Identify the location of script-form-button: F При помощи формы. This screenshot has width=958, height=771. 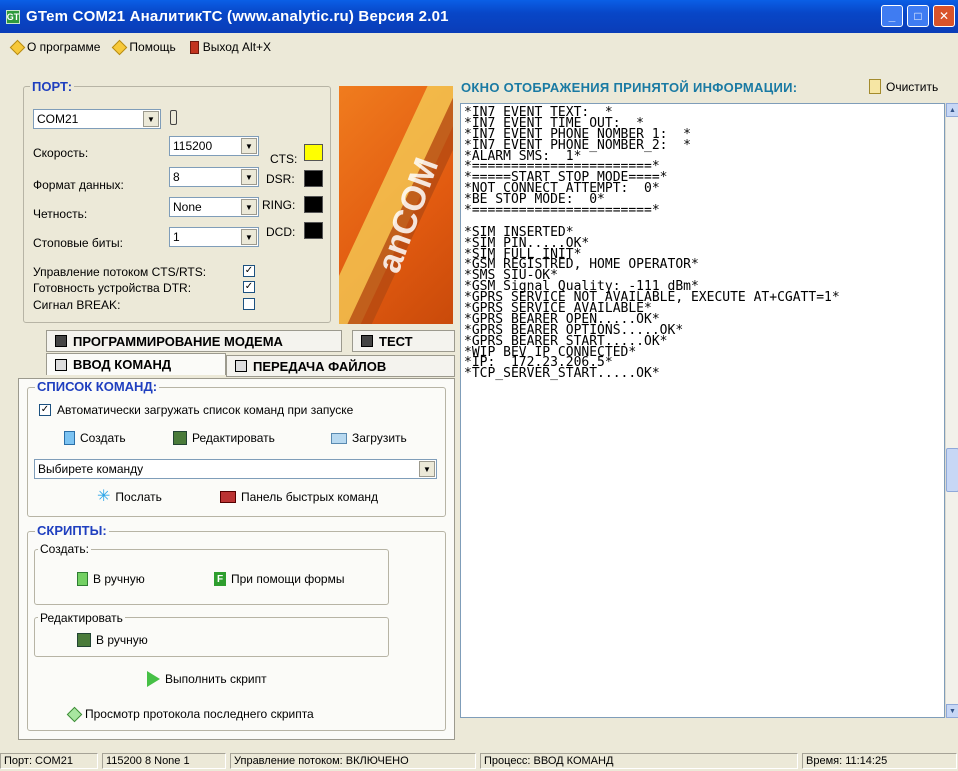
(279, 579).